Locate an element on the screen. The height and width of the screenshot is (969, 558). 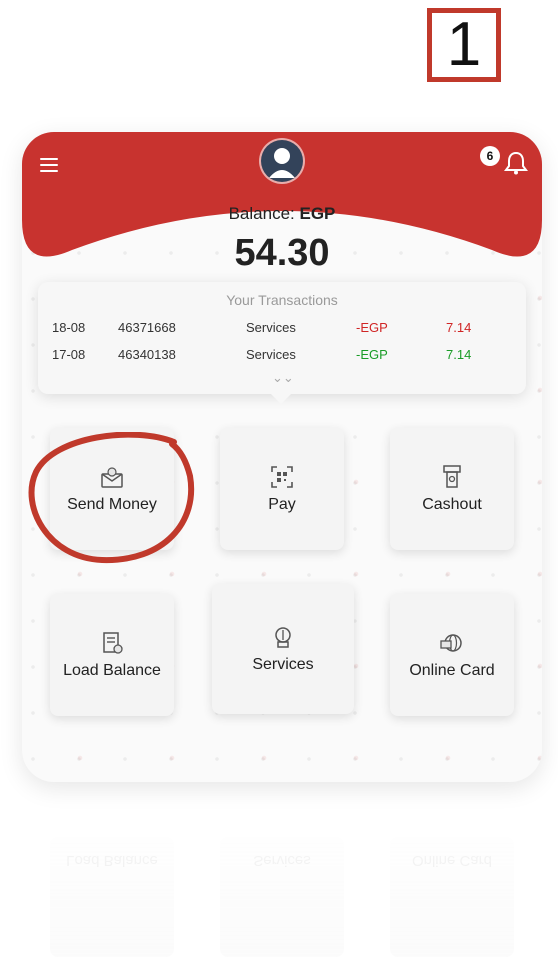
chevron-double-down-icon: ⌄⌄ is located at coordinates (283, 378).